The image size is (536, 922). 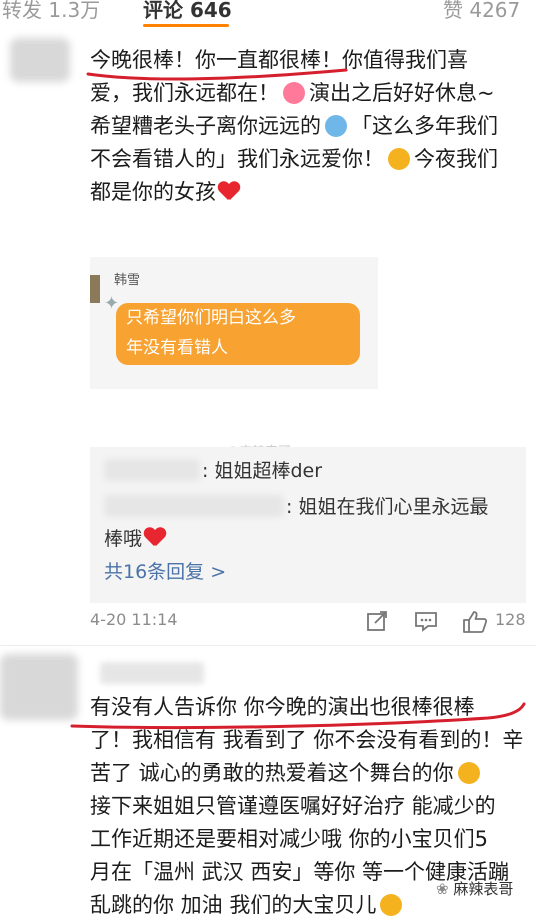 What do you see at coordinates (475, 622) in the screenshot?
I see `thumbs-up-icon` at bounding box center [475, 622].